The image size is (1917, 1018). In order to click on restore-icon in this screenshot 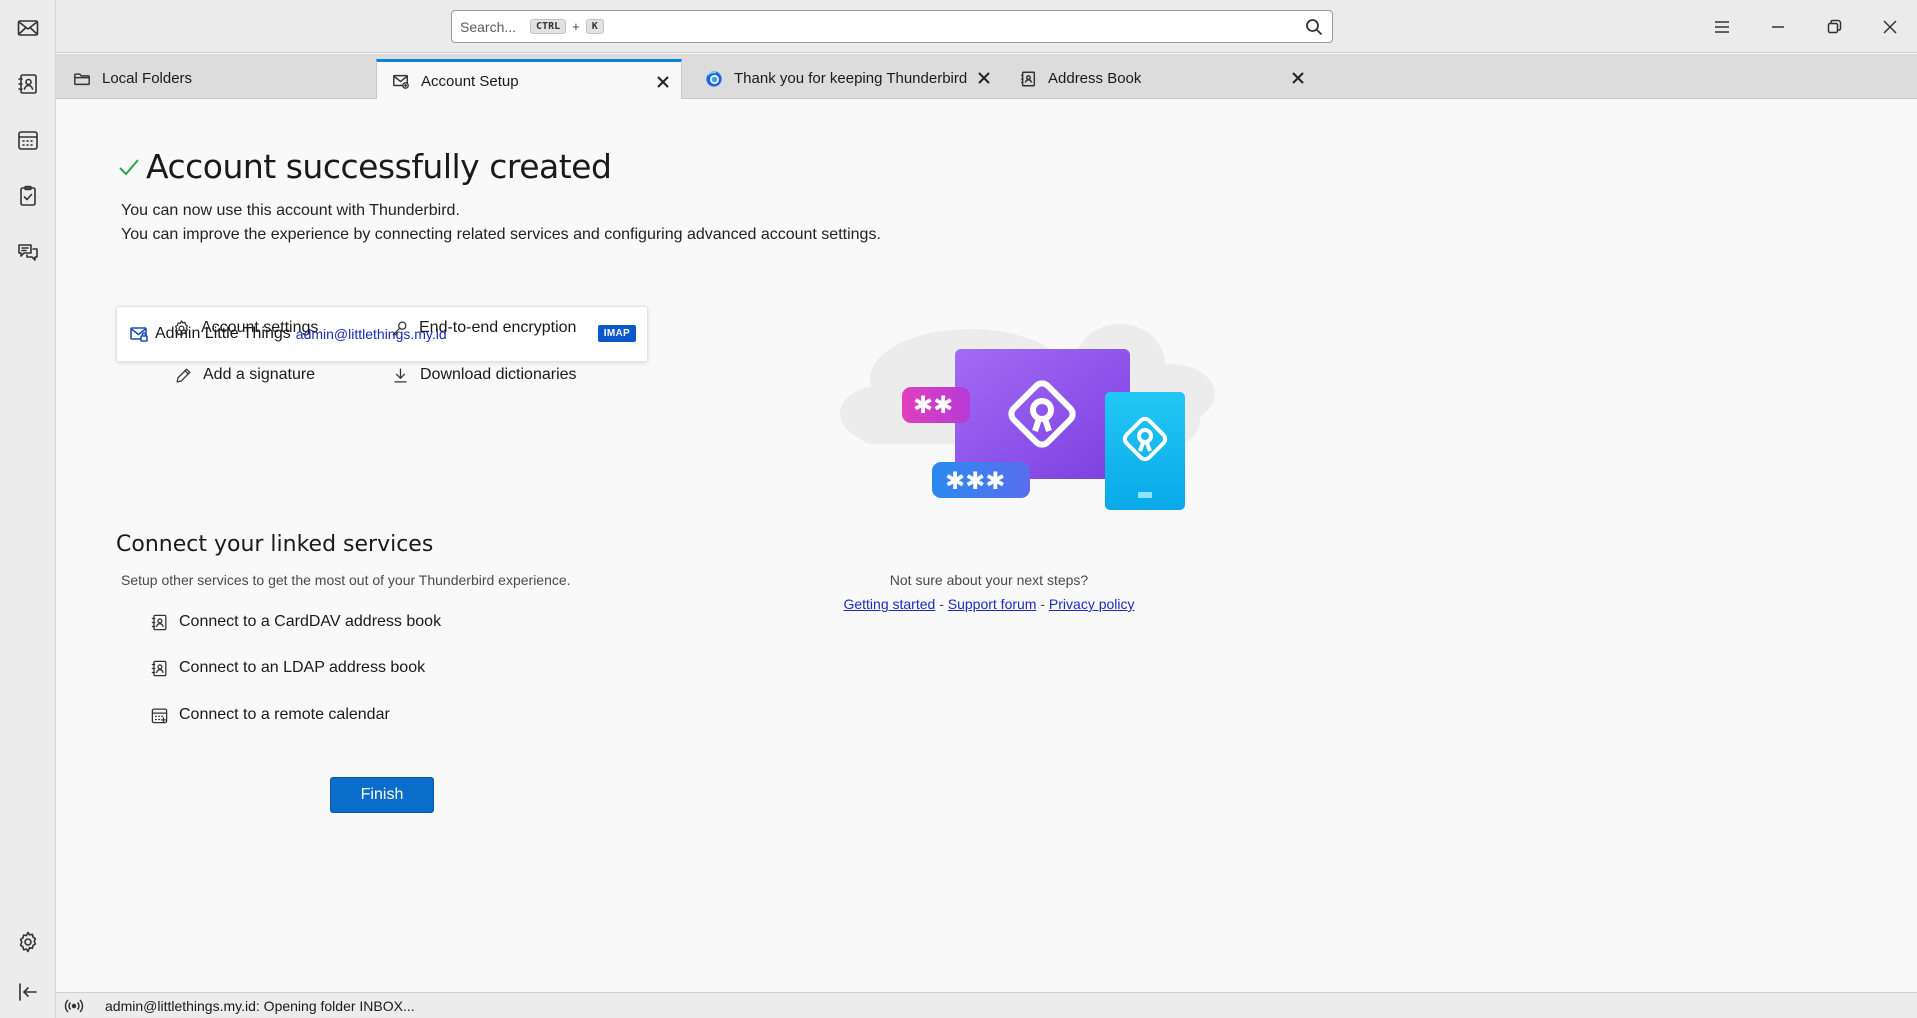, I will do `click(1834, 26)`.